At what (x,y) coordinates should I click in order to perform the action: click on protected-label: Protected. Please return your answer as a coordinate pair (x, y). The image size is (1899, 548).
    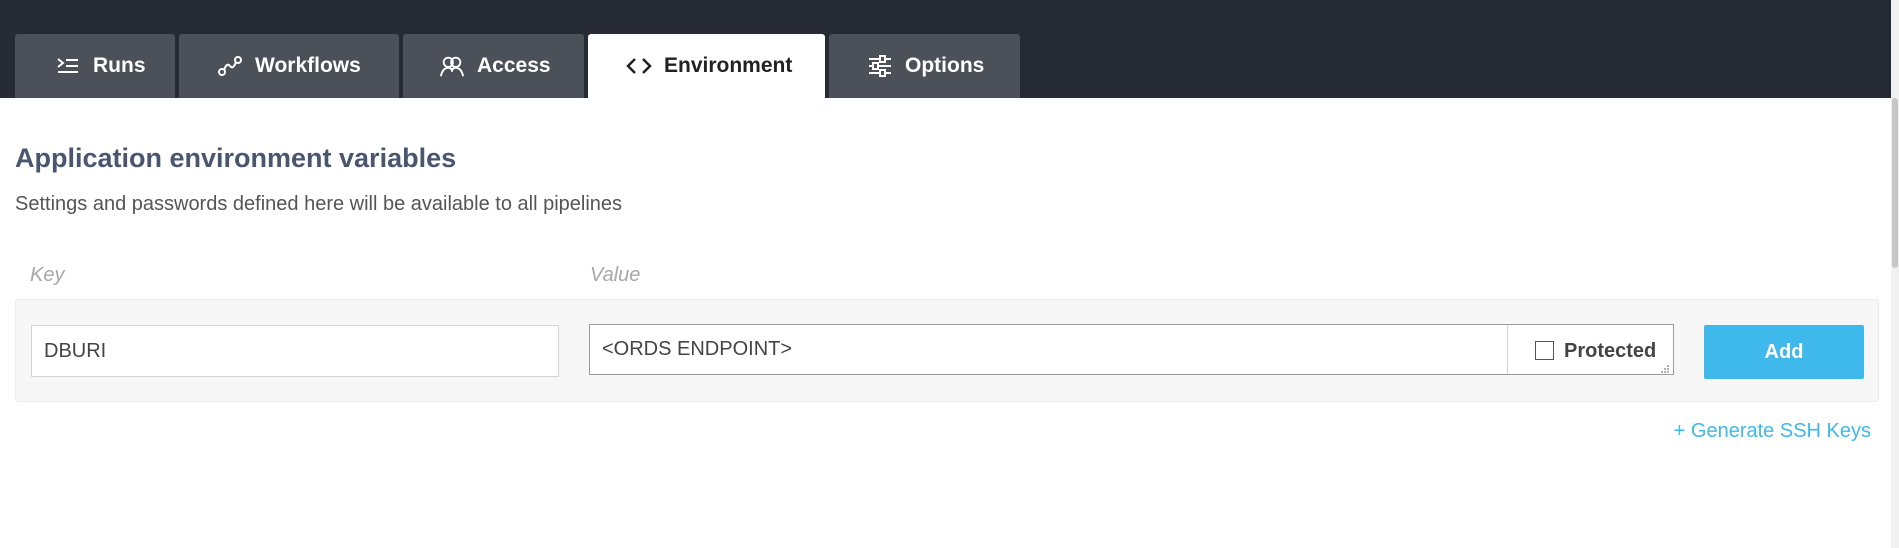
    Looking at the image, I should click on (1610, 350).